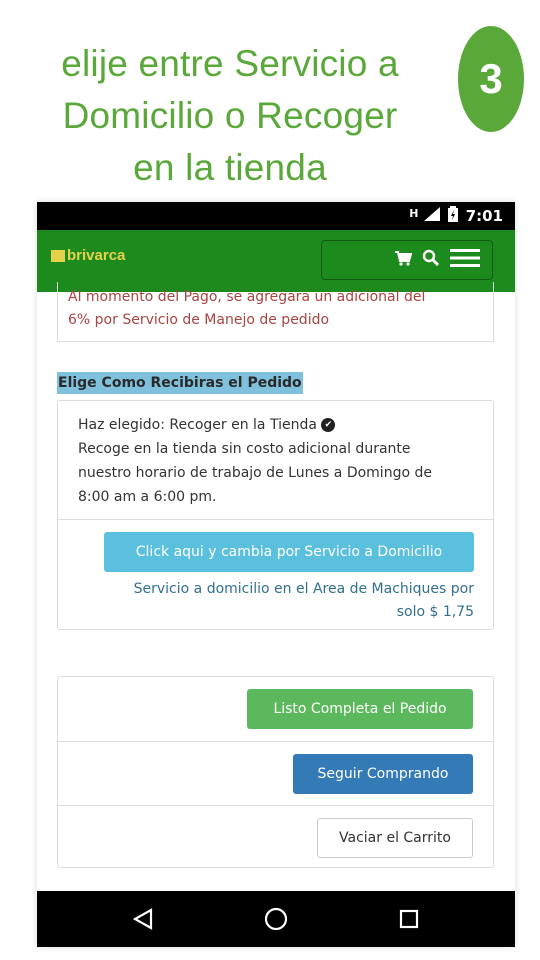 The image size is (540, 960). Describe the element at coordinates (230, 167) in the screenshot. I see `heading-line-3: en la tienda` at that location.